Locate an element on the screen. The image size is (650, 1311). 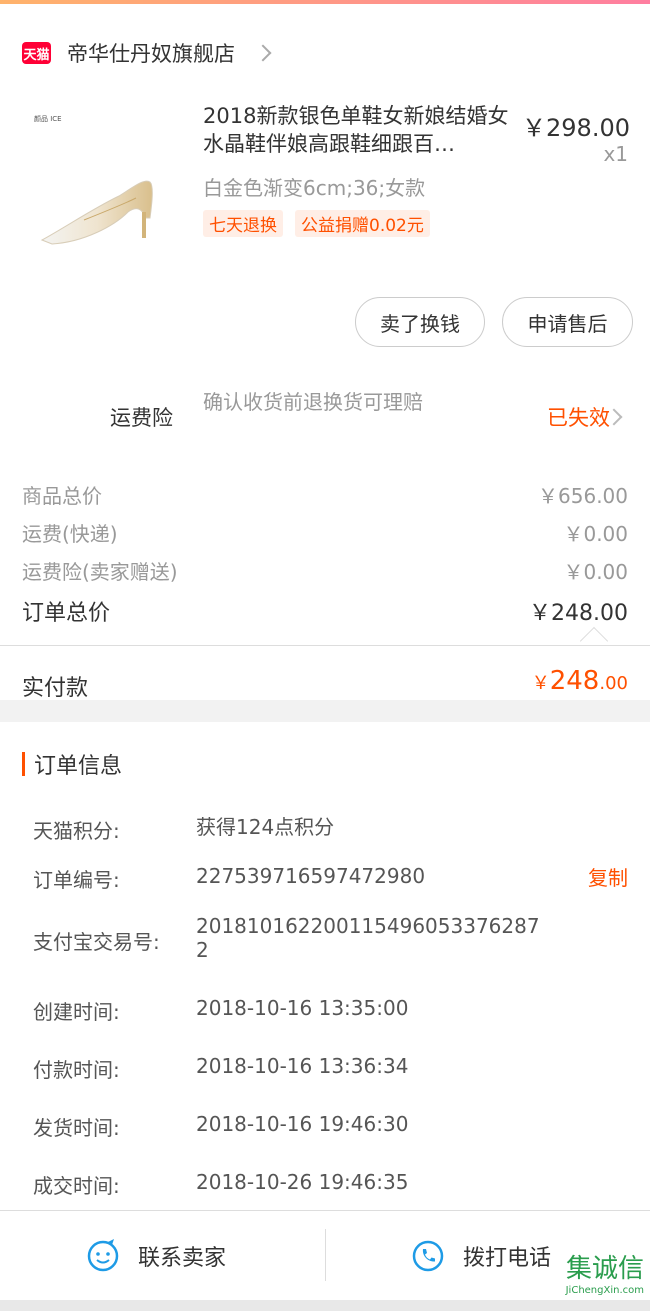
paid-symbol: ￥ is located at coordinates (540, 683).